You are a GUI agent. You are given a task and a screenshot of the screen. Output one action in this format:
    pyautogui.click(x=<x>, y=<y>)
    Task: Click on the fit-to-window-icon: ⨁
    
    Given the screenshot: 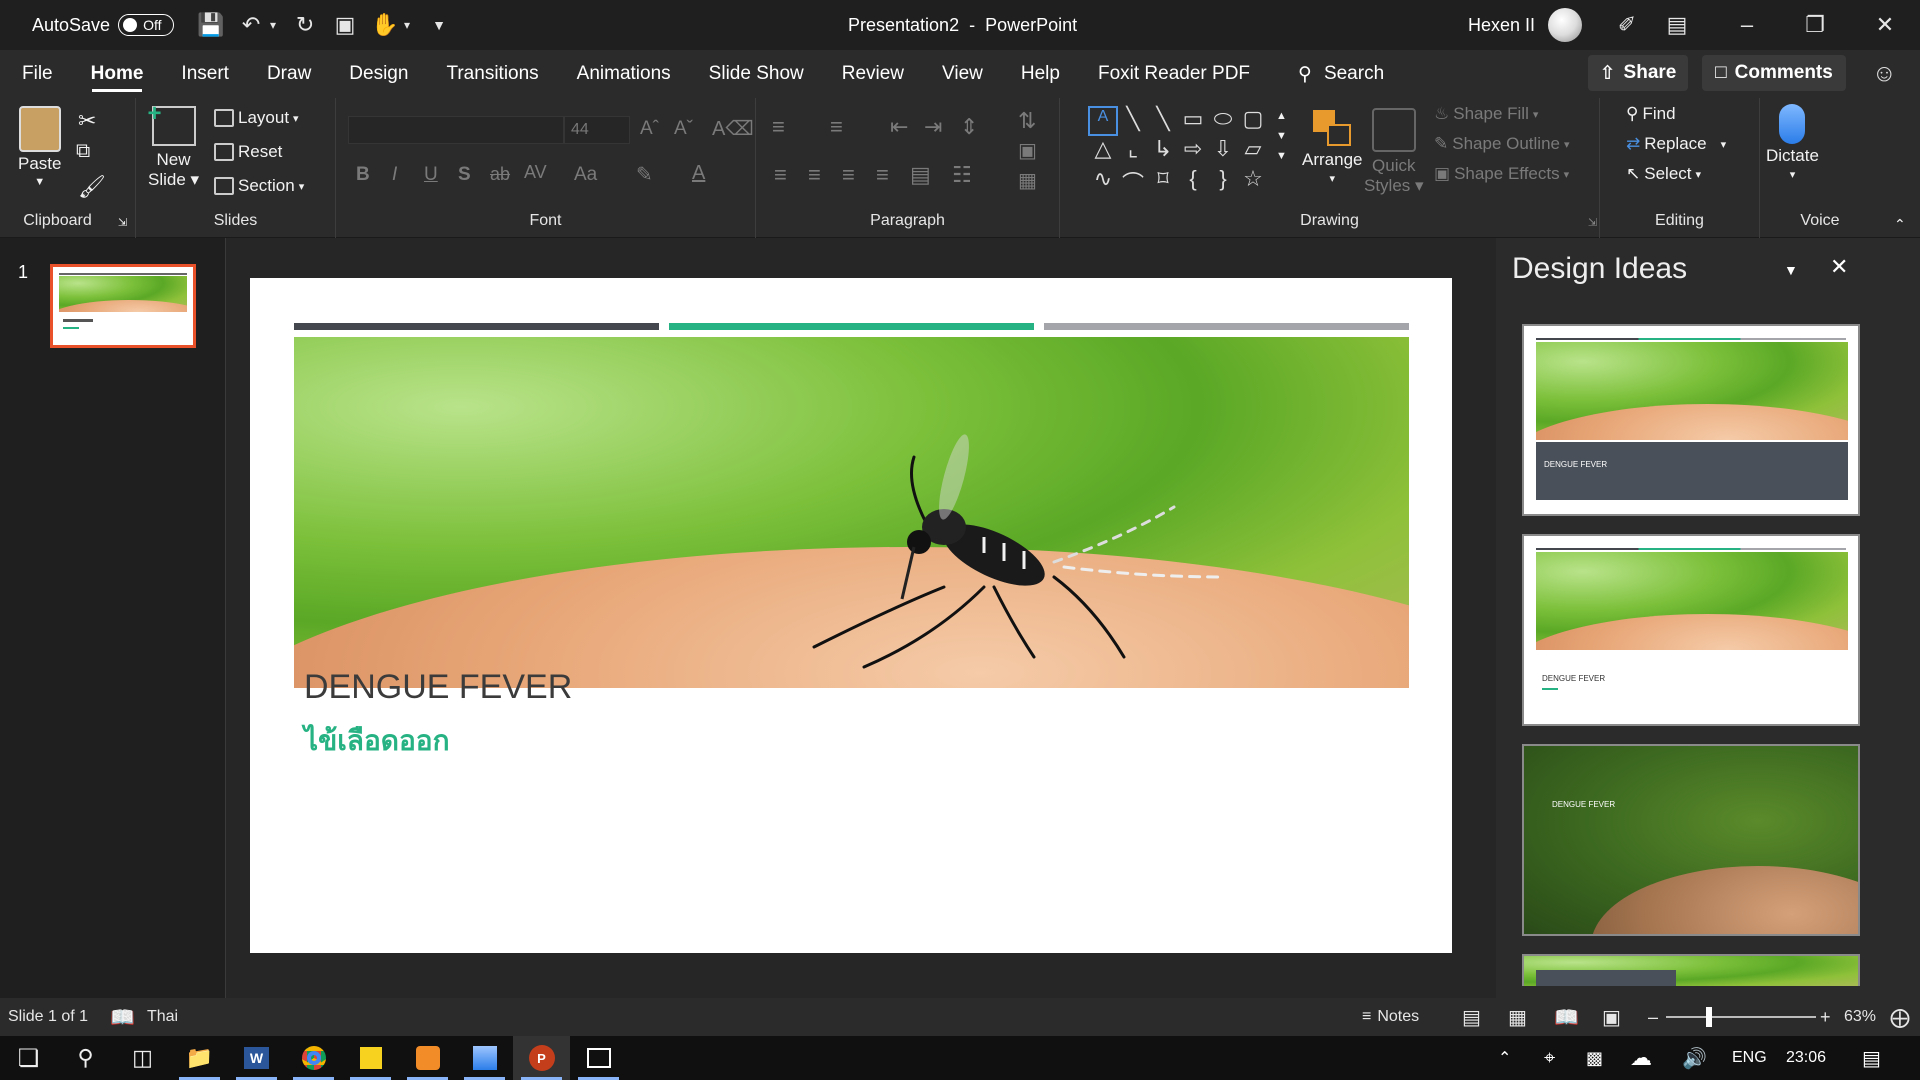 What is the action you would take?
    pyautogui.click(x=1900, y=1017)
    